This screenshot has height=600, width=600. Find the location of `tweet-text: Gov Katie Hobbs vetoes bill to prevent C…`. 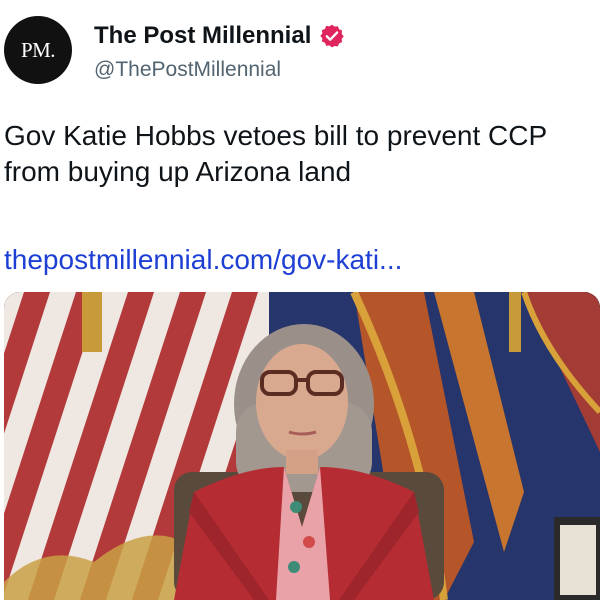

tweet-text: Gov Katie Hobbs vetoes bill to prevent C… is located at coordinates (275, 153).